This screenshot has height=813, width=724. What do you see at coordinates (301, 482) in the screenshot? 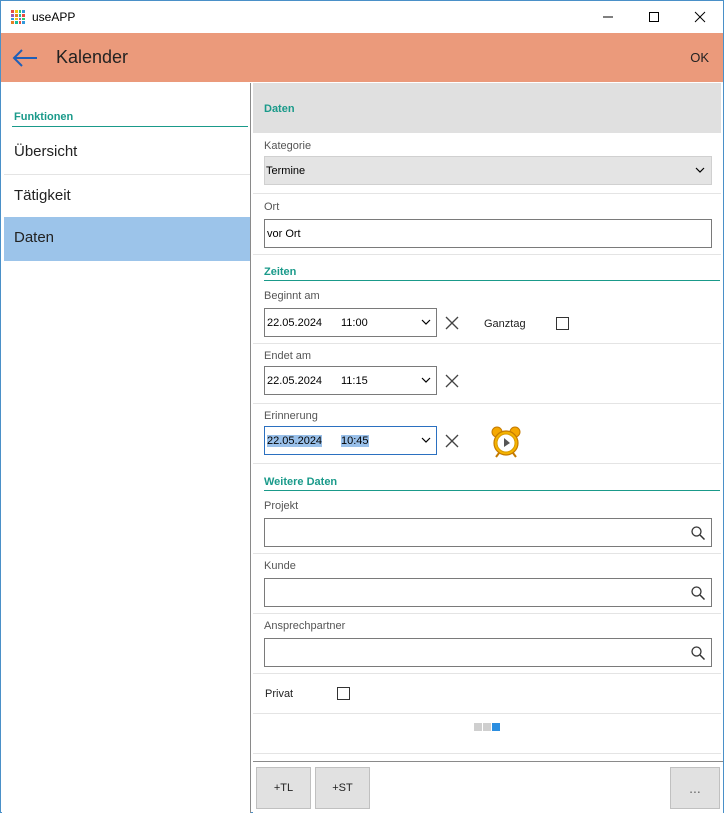
I see `weitere-daten-heading: Weitere Daten` at bounding box center [301, 482].